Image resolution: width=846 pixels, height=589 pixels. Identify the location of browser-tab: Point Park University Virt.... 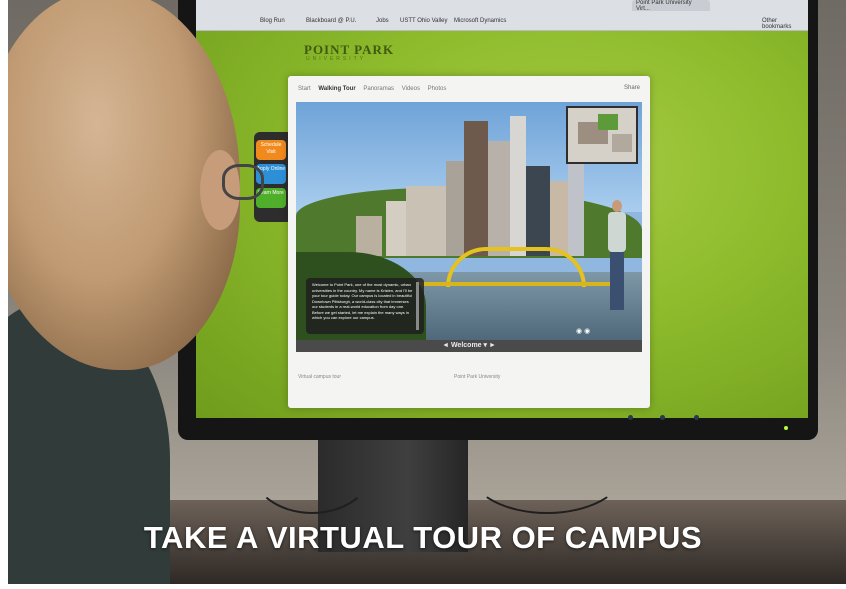
(671, 6).